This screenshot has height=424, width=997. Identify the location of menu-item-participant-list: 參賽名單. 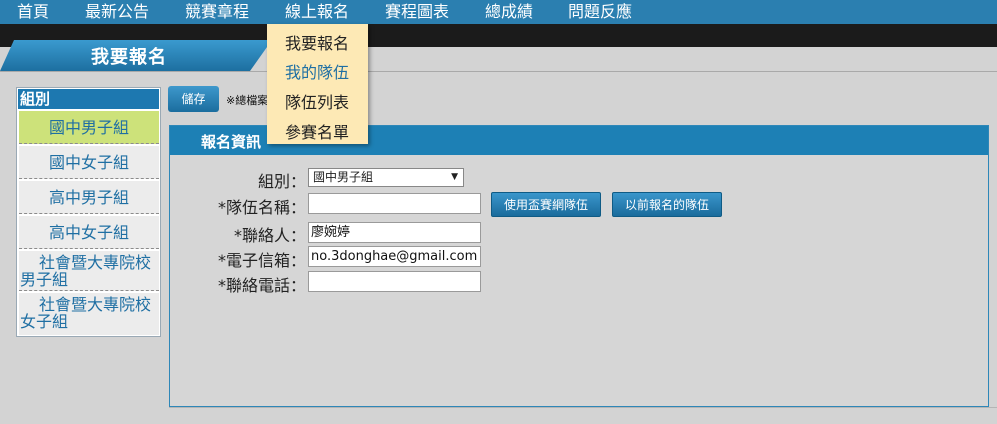
(317, 131).